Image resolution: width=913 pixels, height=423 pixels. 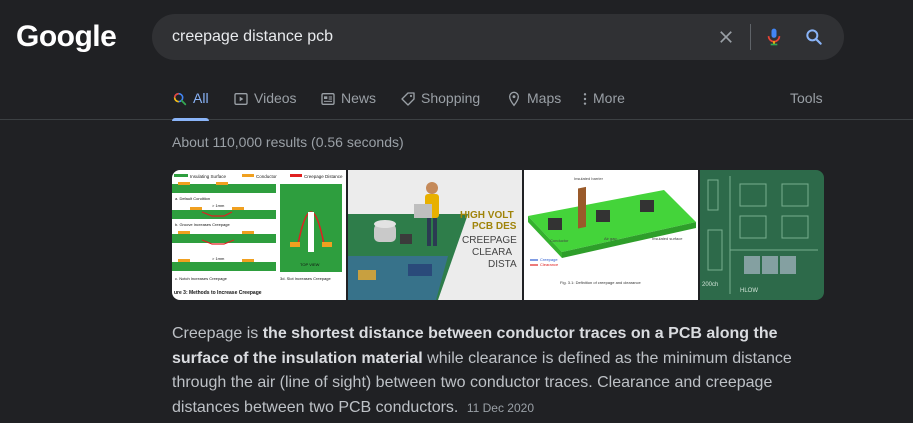 I want to click on svg-text: 200ch, so click(x=710, y=285).